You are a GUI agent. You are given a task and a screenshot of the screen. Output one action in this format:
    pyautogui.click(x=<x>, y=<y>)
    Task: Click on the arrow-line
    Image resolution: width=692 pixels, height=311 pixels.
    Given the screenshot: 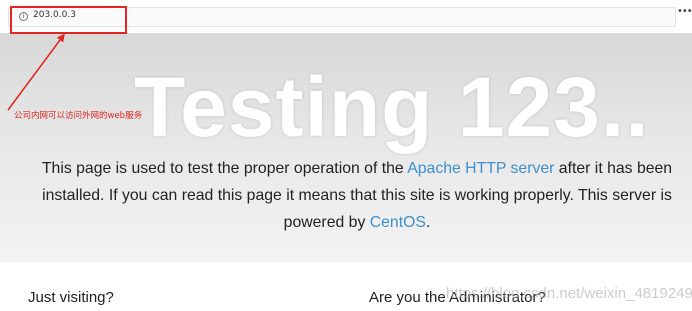 What is the action you would take?
    pyautogui.click(x=36, y=72)
    